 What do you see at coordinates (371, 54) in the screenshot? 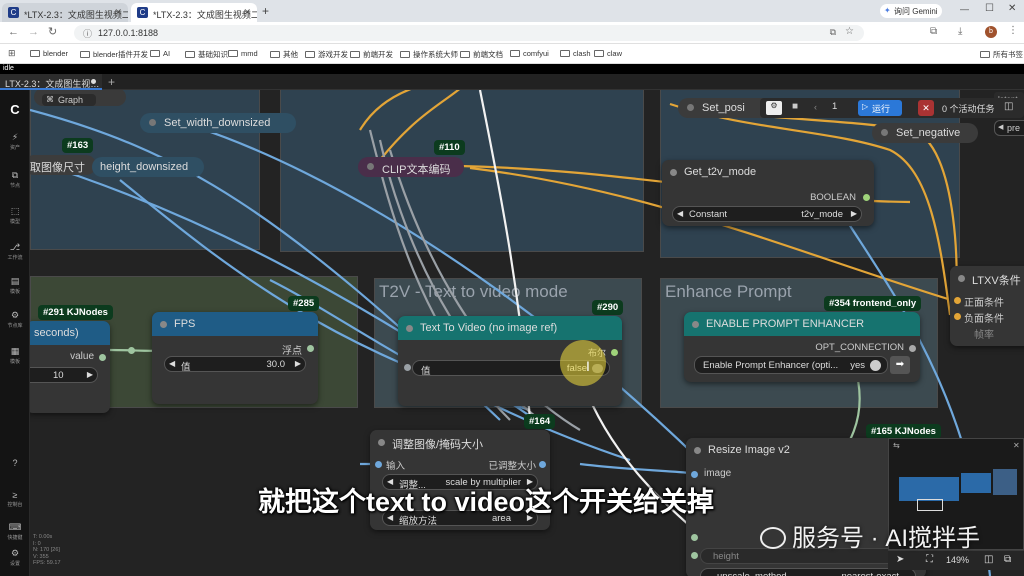
I see `bookmark-item: 前端开发` at bounding box center [371, 54].